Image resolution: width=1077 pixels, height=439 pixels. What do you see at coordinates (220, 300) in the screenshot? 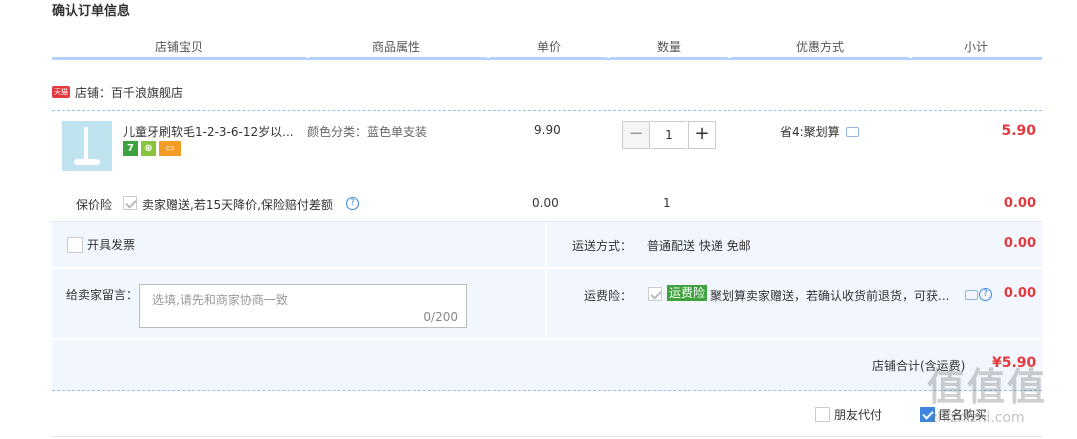
I see `message-placeholder: 选填,请先和商家协商一致` at bounding box center [220, 300].